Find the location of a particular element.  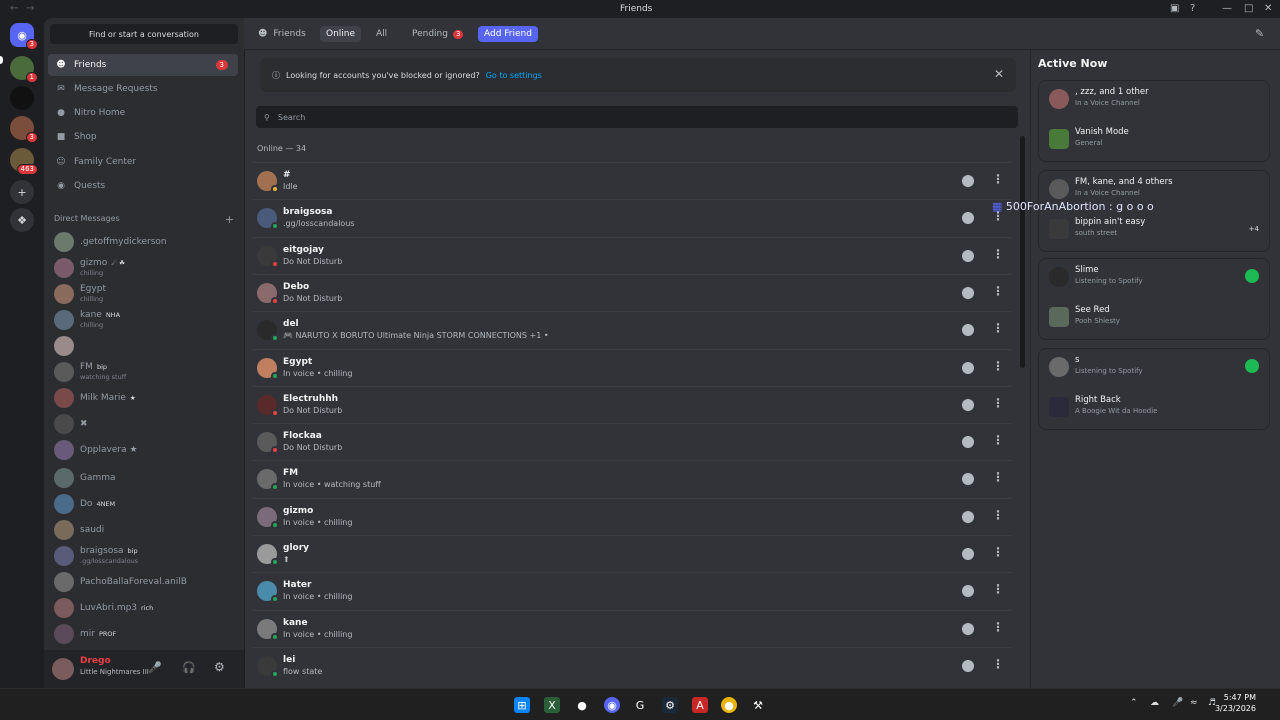

back-arrow-icon: ← is located at coordinates (14, 8).